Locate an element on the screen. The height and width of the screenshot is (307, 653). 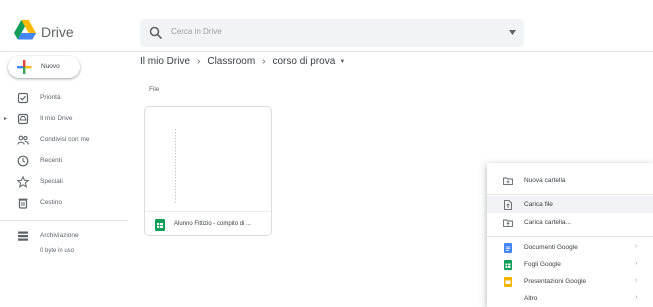
menu-item-label: Presentazioni Google is located at coordinates (555, 281).